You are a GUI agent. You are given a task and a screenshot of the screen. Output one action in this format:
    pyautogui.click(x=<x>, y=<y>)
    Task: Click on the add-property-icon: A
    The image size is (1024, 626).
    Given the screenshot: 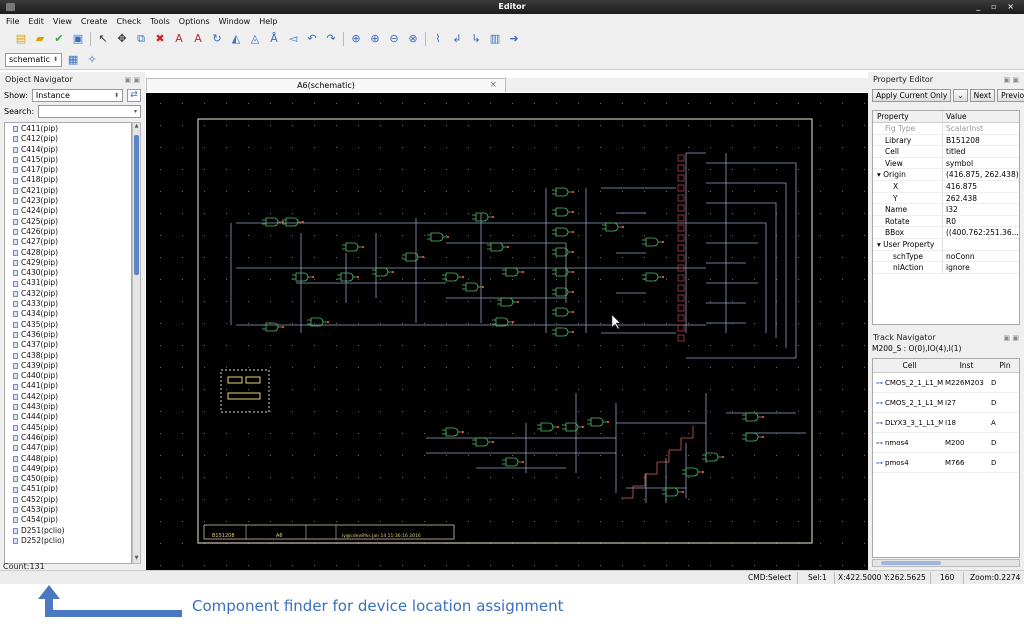 What is the action you would take?
    pyautogui.click(x=179, y=39)
    